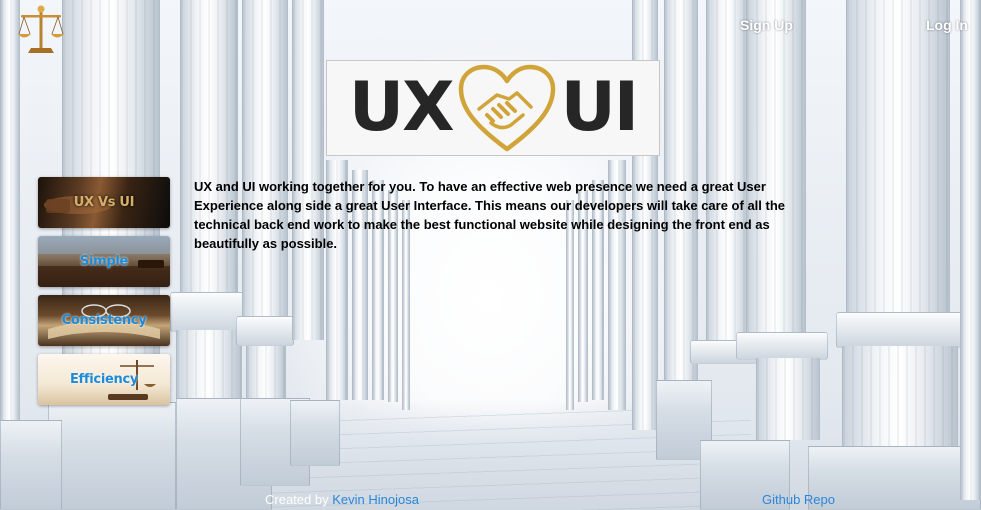 This screenshot has width=981, height=510. Describe the element at coordinates (41, 30) in the screenshot. I see `scales-of-justice-icon` at that location.